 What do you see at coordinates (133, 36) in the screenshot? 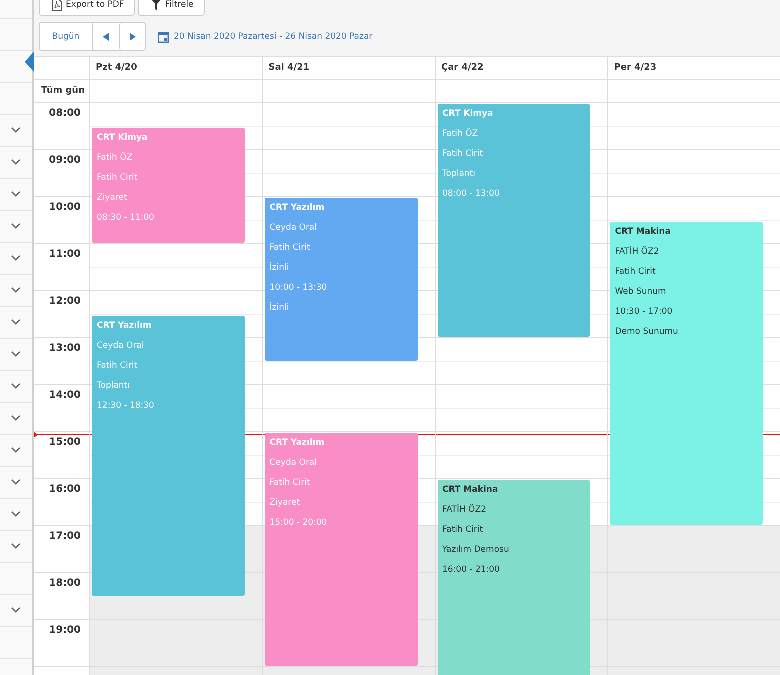
I see `caret-right-icon` at bounding box center [133, 36].